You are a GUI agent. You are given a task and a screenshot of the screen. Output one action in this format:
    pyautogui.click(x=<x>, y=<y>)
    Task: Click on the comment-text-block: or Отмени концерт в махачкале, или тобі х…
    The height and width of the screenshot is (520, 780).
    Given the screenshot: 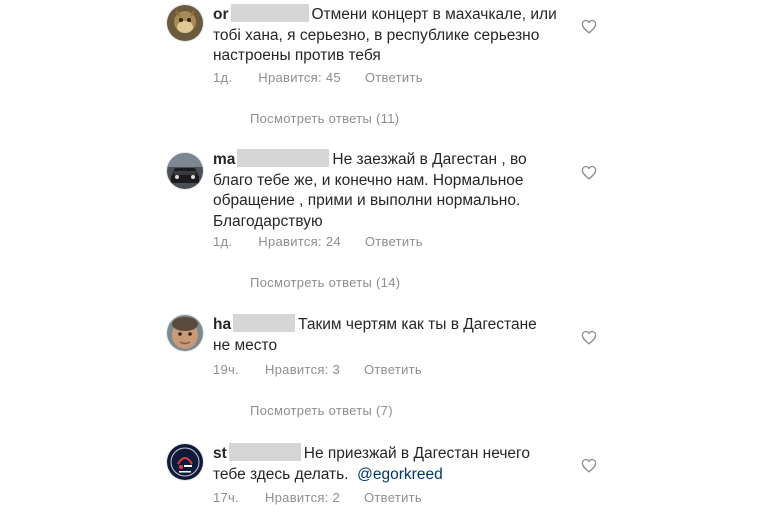 What is the action you would take?
    pyautogui.click(x=393, y=35)
    